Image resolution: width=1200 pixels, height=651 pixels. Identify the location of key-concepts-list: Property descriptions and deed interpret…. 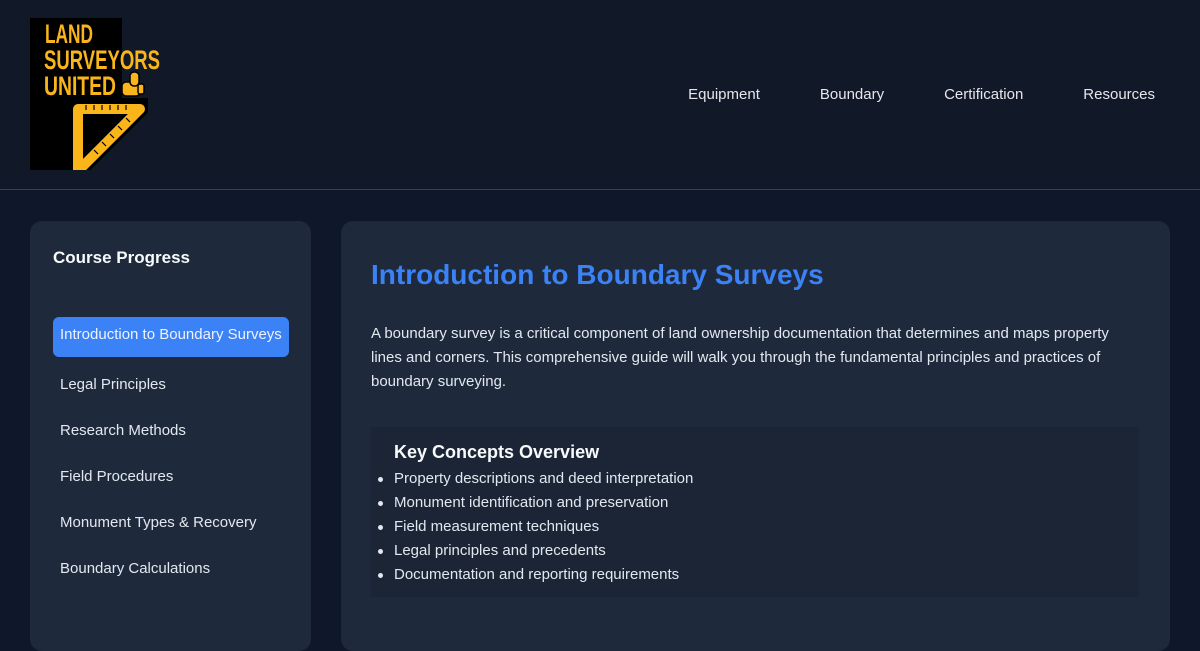
(535, 527).